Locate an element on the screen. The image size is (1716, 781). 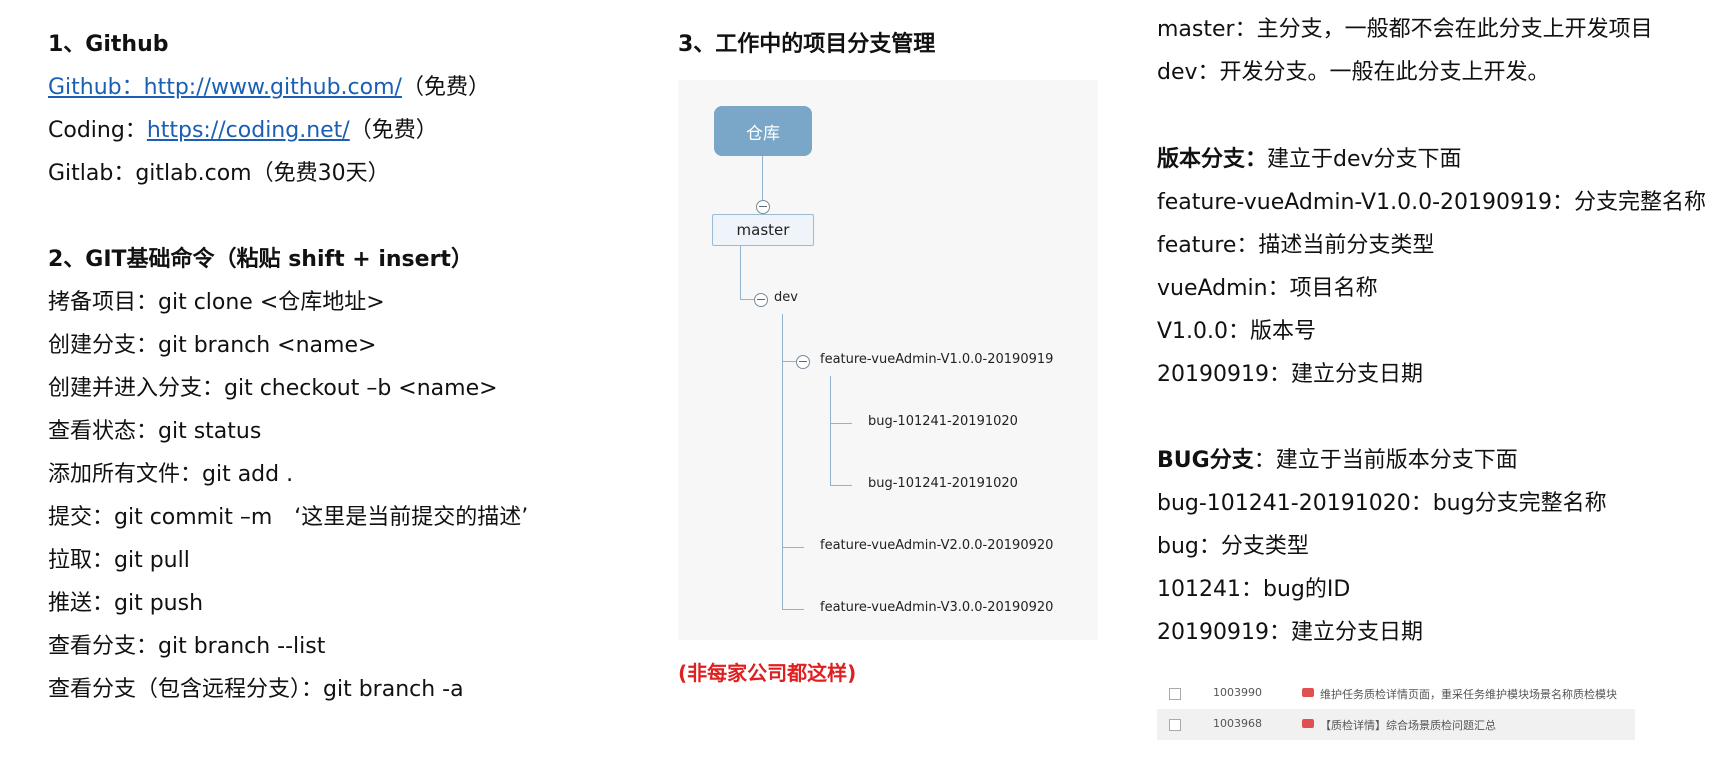
command-item: 创建分支：git branch <name> is located at coordinates (212, 345).